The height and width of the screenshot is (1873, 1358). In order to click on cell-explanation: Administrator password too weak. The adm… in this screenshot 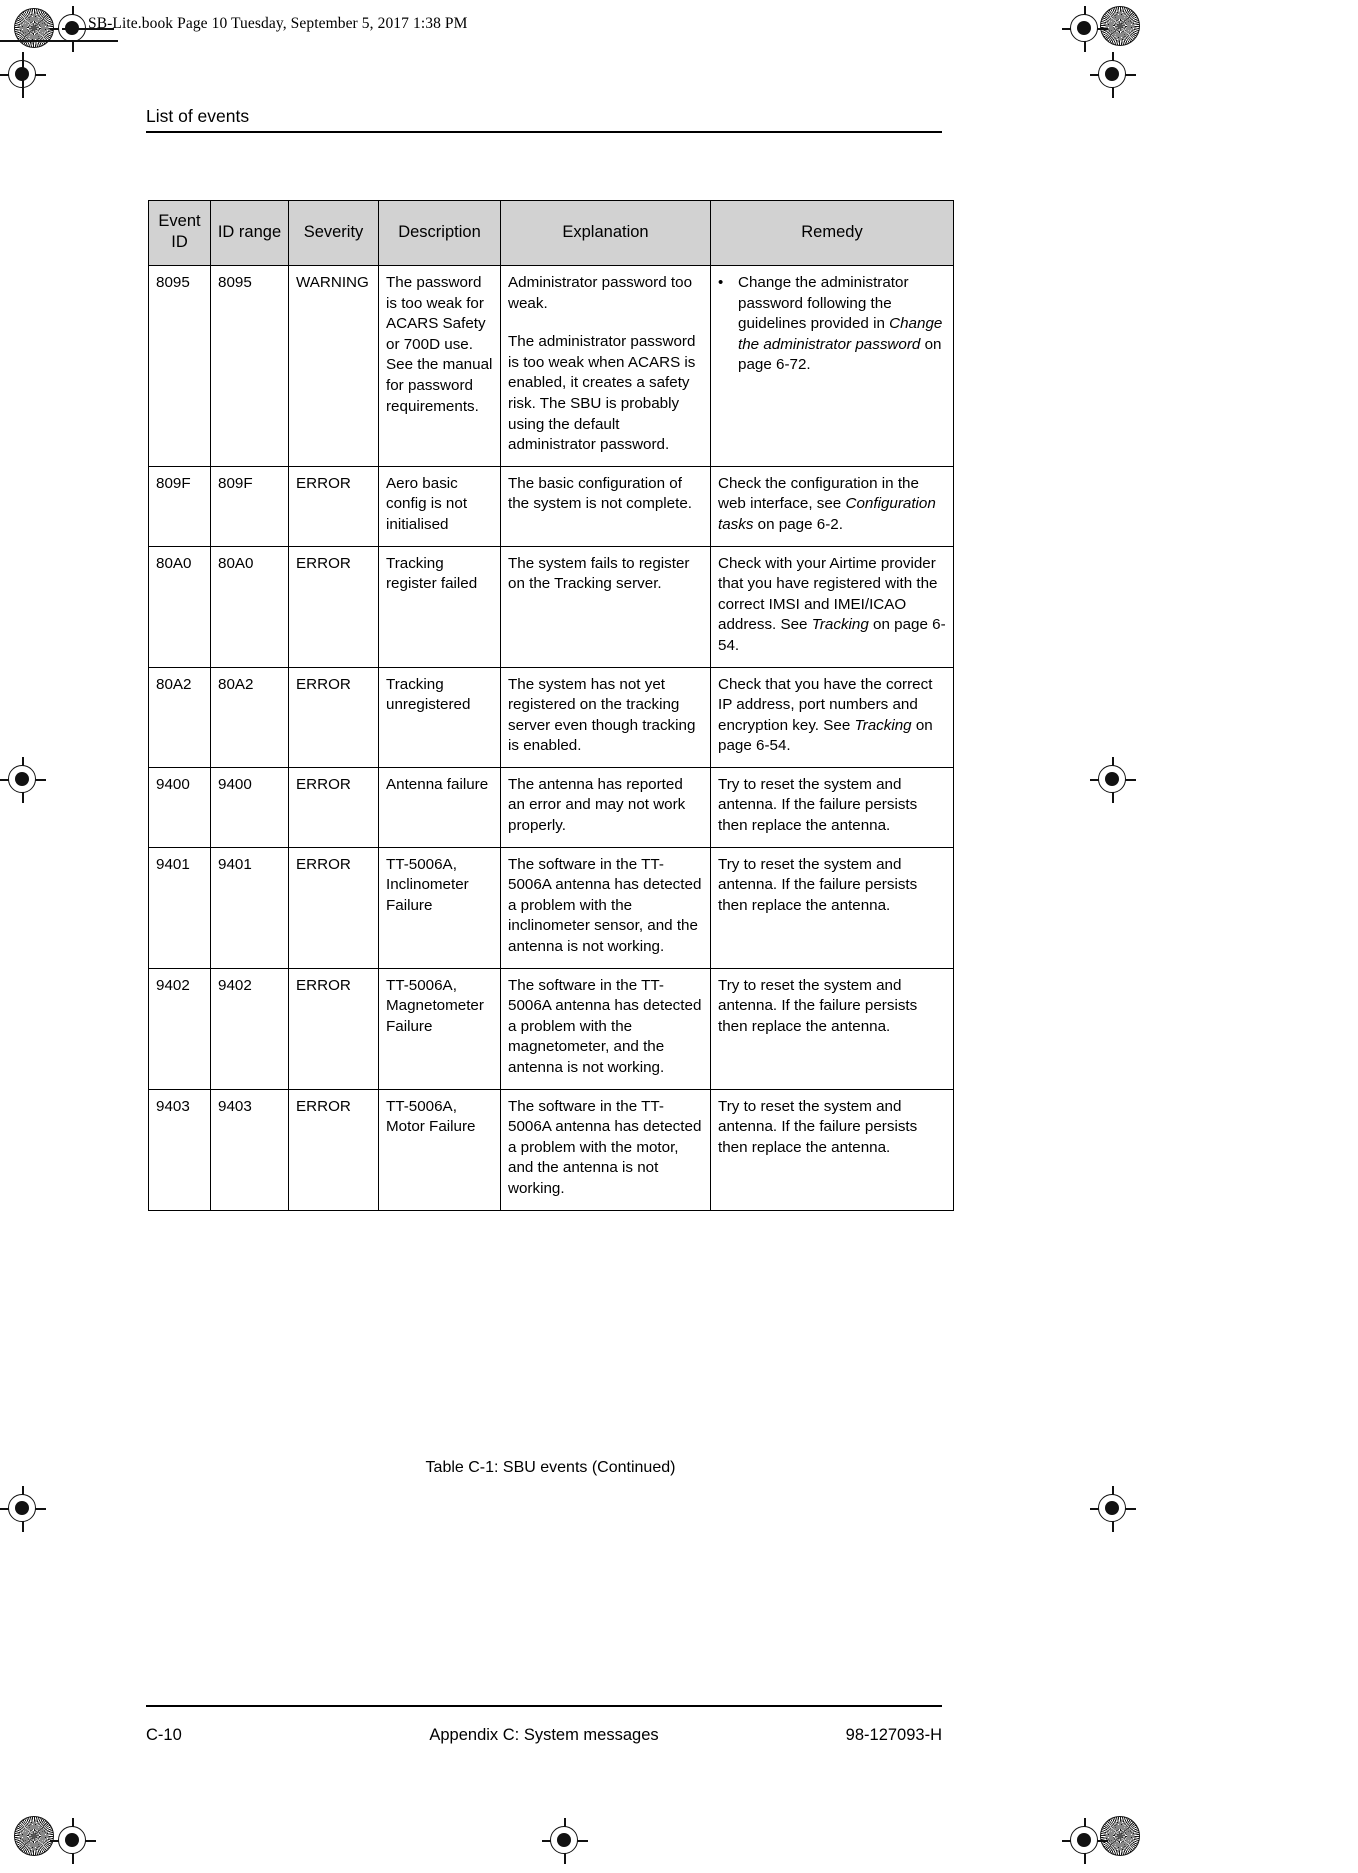, I will do `click(605, 366)`.